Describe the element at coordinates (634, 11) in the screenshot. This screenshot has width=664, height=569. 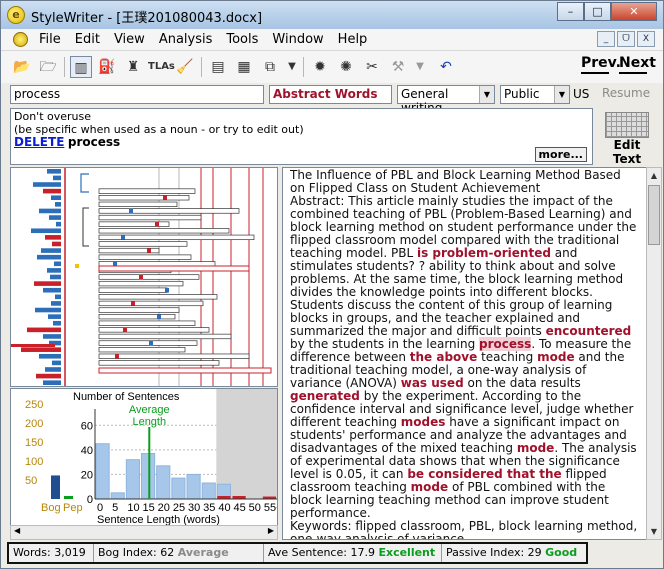
I see `close-button: ✕` at that location.